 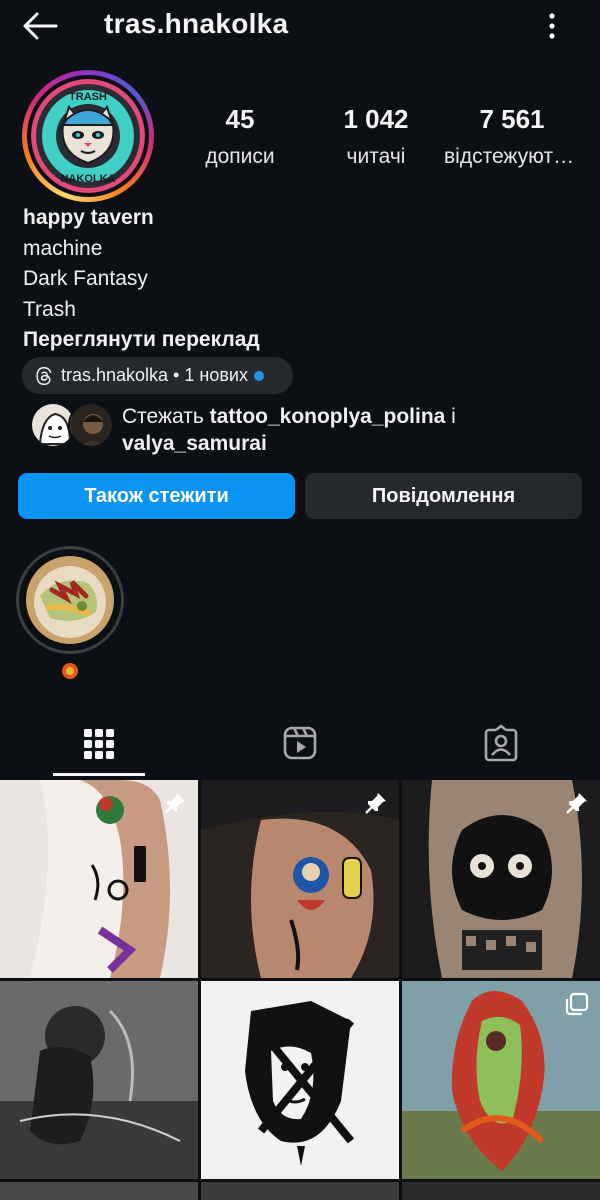 What do you see at coordinates (501, 744) in the screenshot?
I see `tagged-tab-icon` at bounding box center [501, 744].